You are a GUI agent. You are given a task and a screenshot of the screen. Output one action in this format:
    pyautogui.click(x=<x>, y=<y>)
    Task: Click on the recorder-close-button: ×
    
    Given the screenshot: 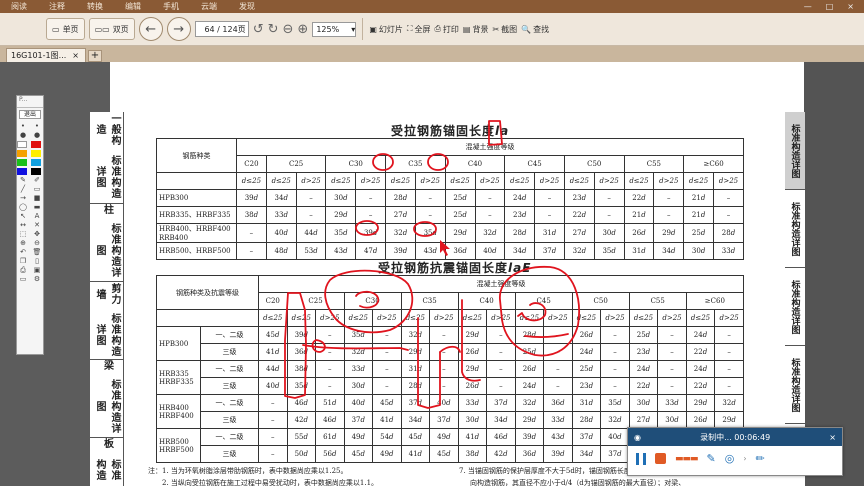 What is the action you would take?
    pyautogui.click(x=832, y=437)
    